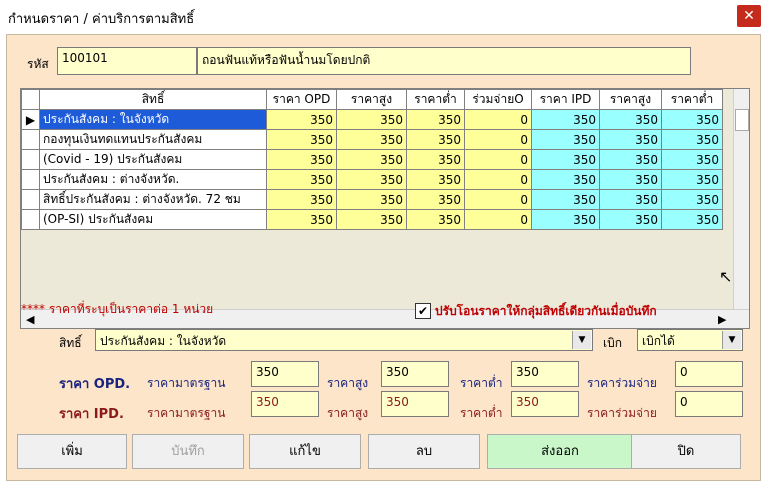 The image size is (765, 485). I want to click on opd-copay-input: 0, so click(709, 374).